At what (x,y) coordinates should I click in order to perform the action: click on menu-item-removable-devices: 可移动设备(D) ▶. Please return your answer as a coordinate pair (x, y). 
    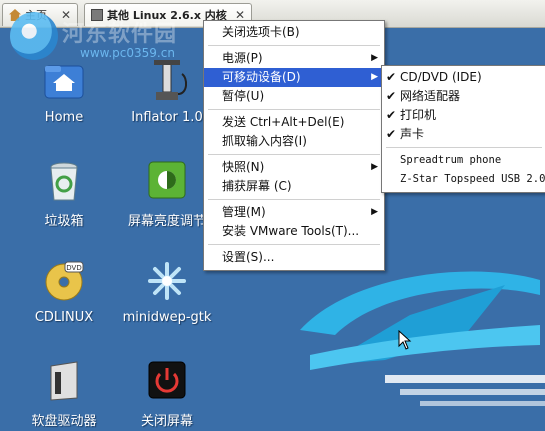
    Looking at the image, I should click on (294, 77).